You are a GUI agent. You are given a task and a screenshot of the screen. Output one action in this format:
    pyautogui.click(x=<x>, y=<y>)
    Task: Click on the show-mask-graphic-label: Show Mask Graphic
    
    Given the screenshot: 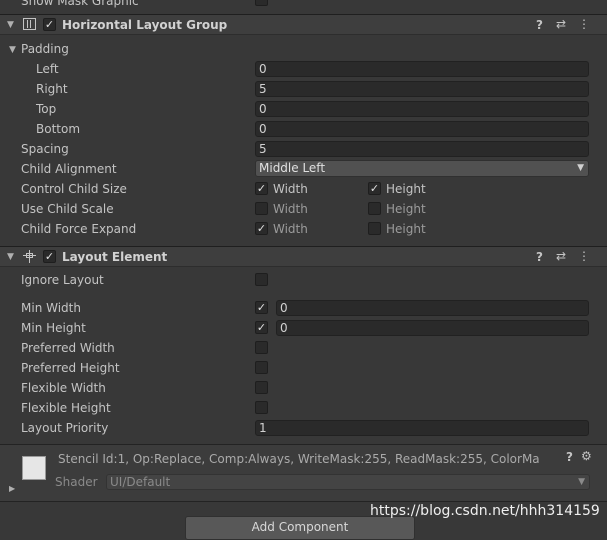 What is the action you would take?
    pyautogui.click(x=80, y=4)
    